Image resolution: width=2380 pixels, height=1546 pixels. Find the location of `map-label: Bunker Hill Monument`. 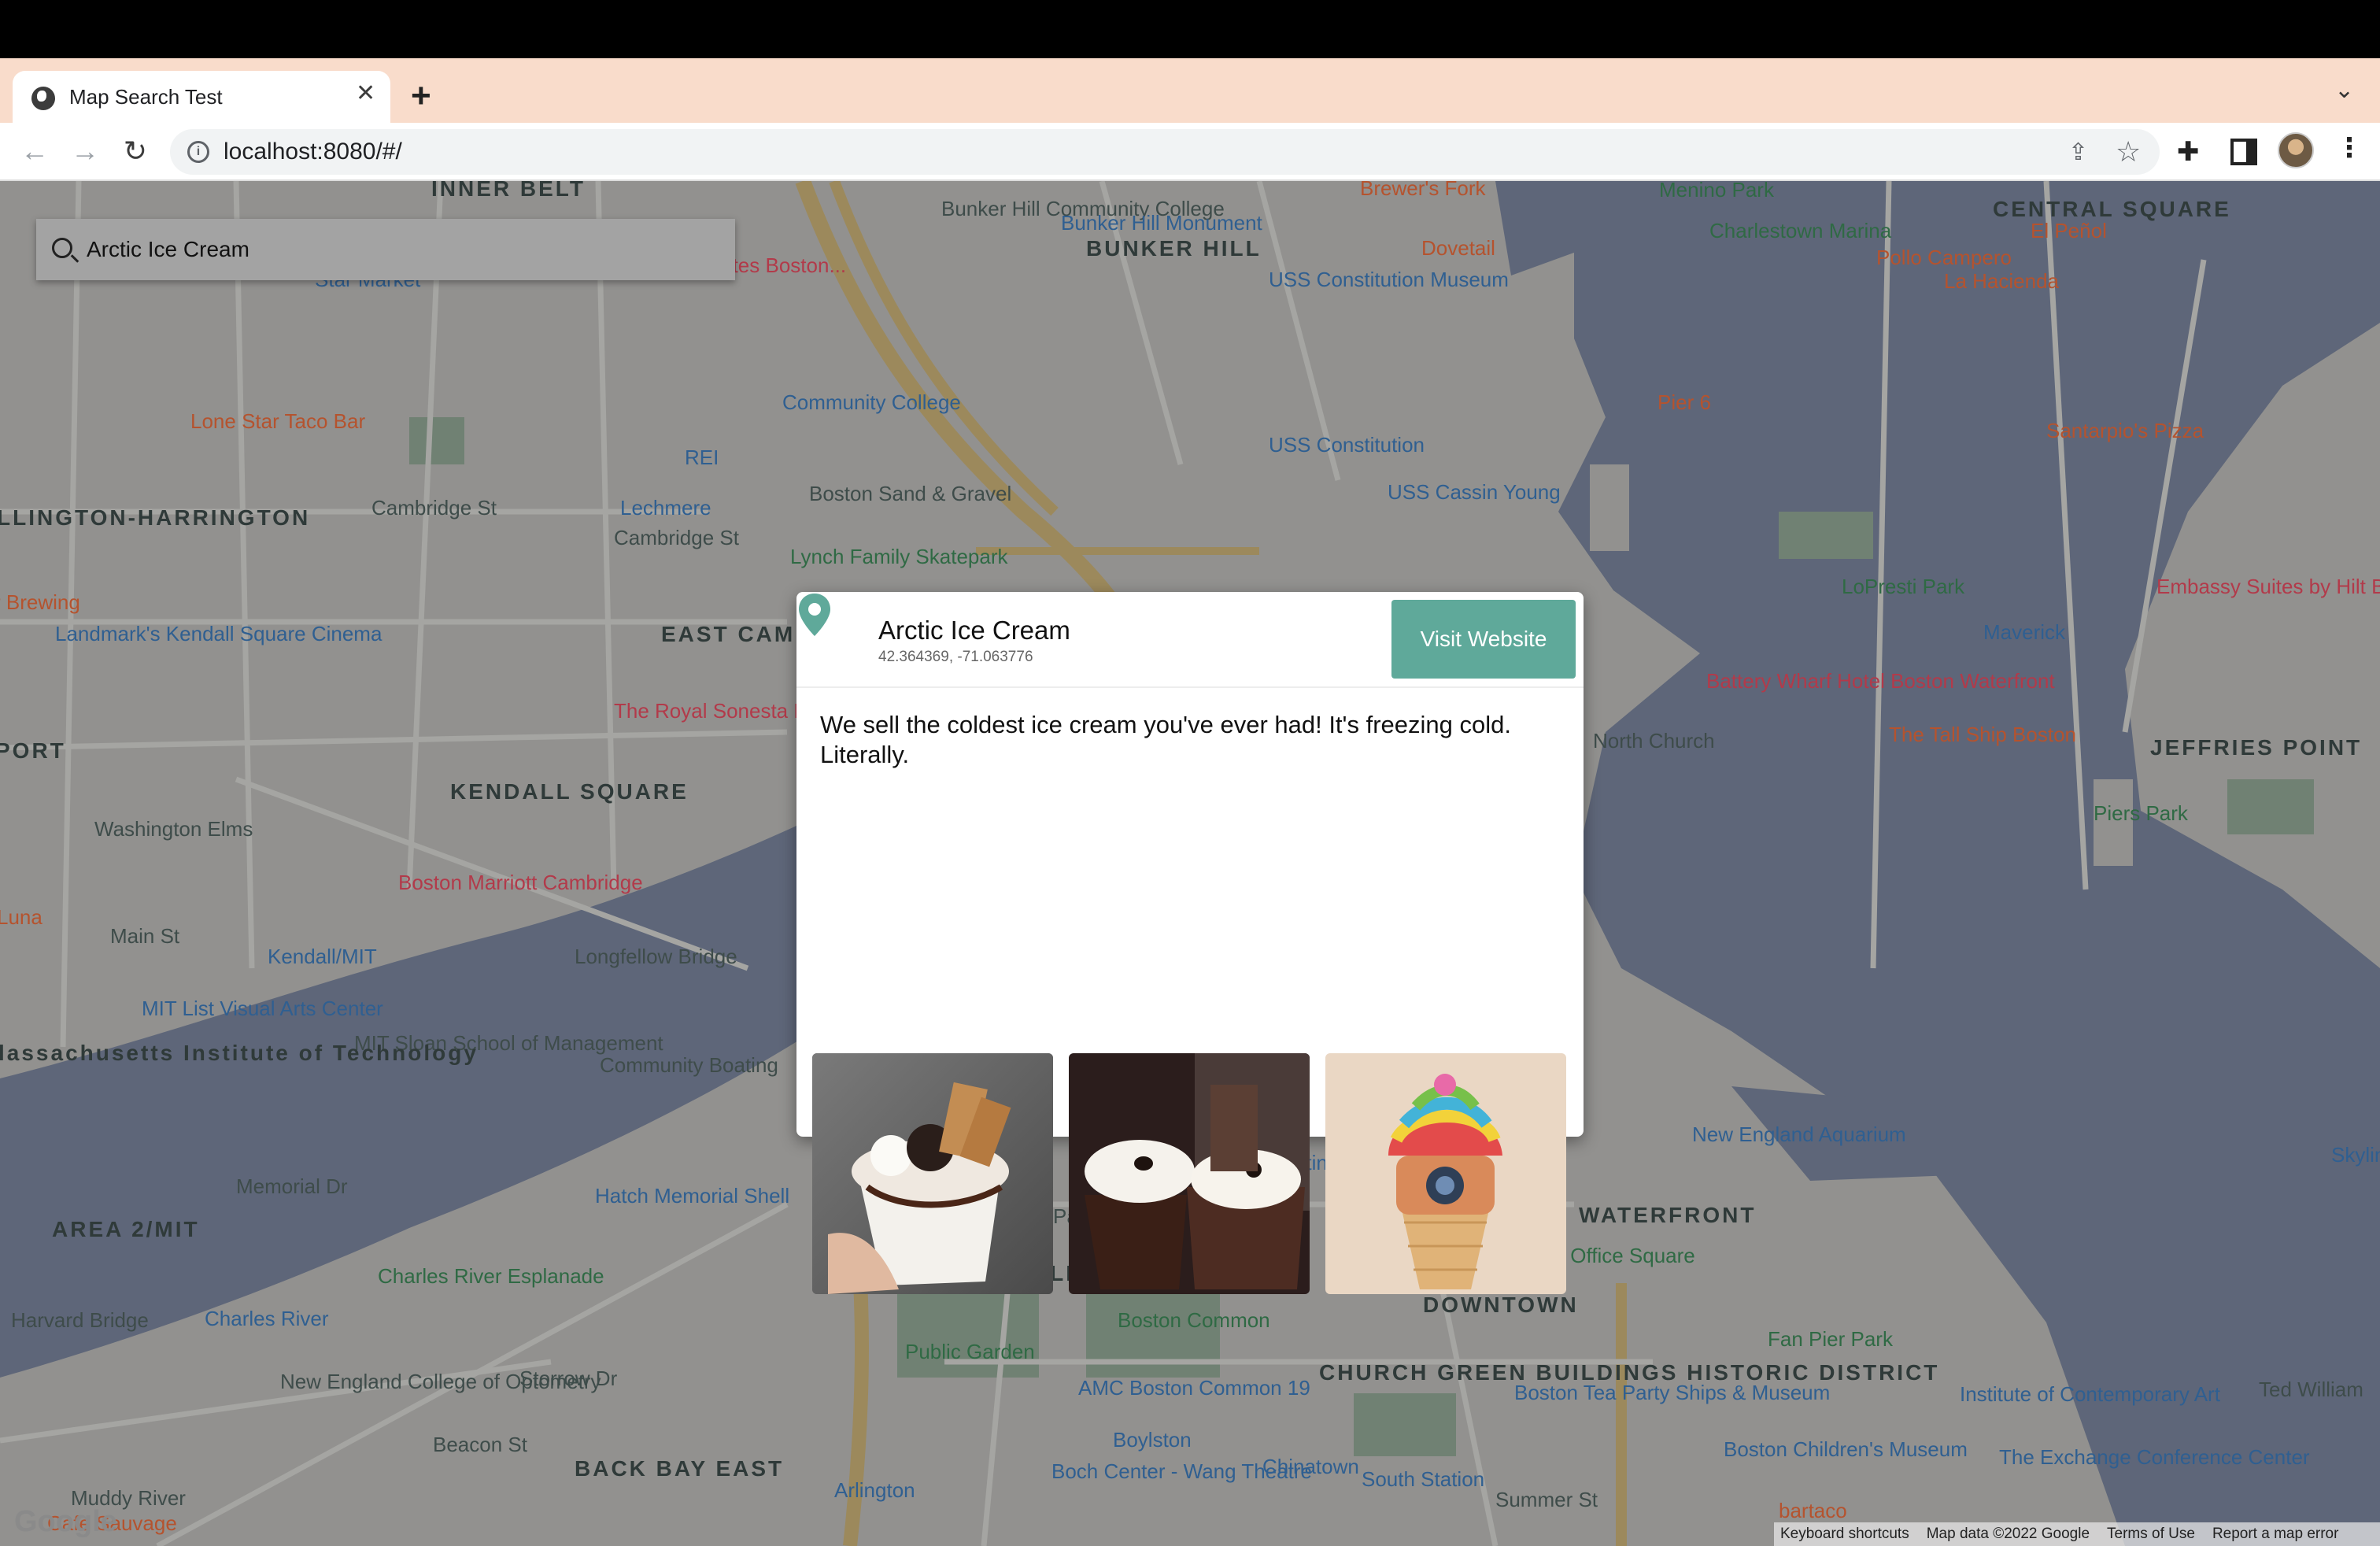

map-label: Bunker Hill Monument is located at coordinates (1161, 223).